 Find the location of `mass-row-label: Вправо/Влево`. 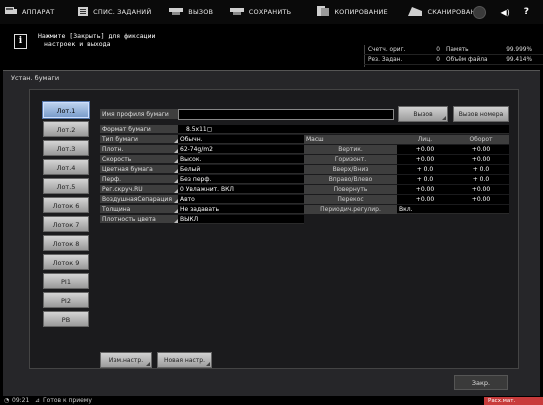

mass-row-label: Вправо/Влево is located at coordinates (350, 179).